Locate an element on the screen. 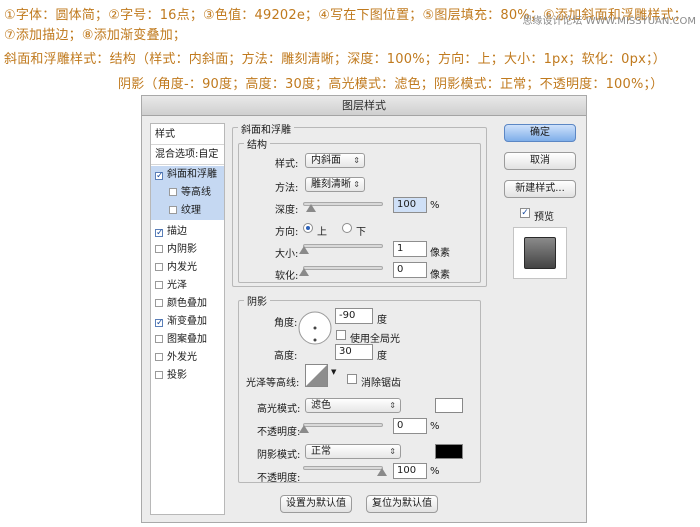  style-select: 内斜面 ⇕ is located at coordinates (335, 160).